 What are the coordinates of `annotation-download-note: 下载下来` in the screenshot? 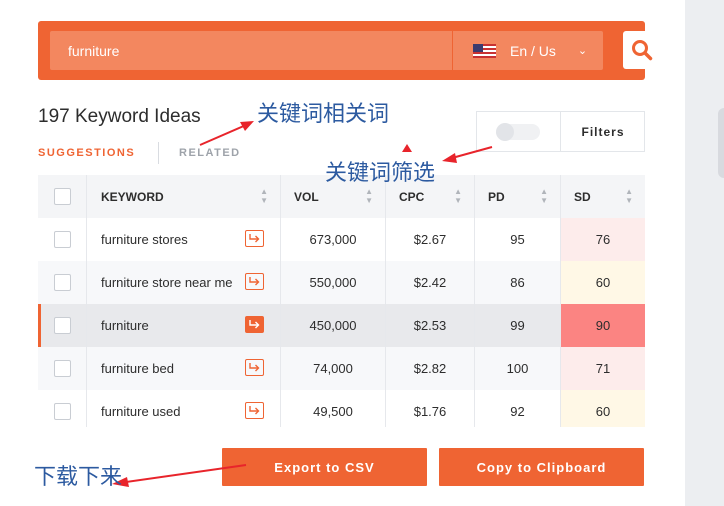 It's located at (78, 477).